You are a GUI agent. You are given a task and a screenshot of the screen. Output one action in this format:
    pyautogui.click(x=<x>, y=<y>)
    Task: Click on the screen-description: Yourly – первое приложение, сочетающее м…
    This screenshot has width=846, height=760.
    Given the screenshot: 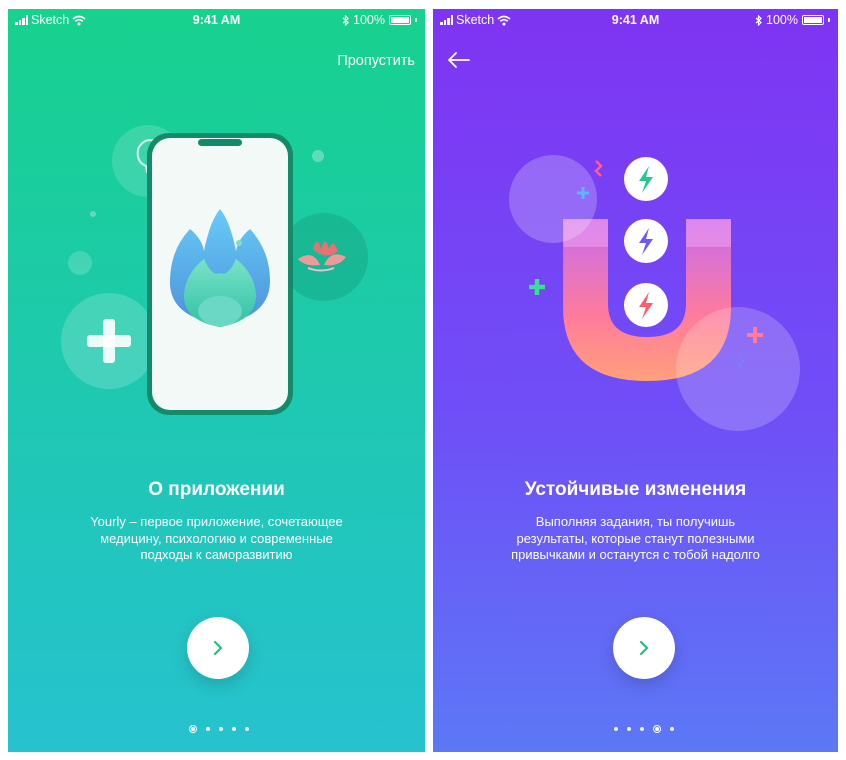 What is the action you would take?
    pyautogui.click(x=216, y=538)
    